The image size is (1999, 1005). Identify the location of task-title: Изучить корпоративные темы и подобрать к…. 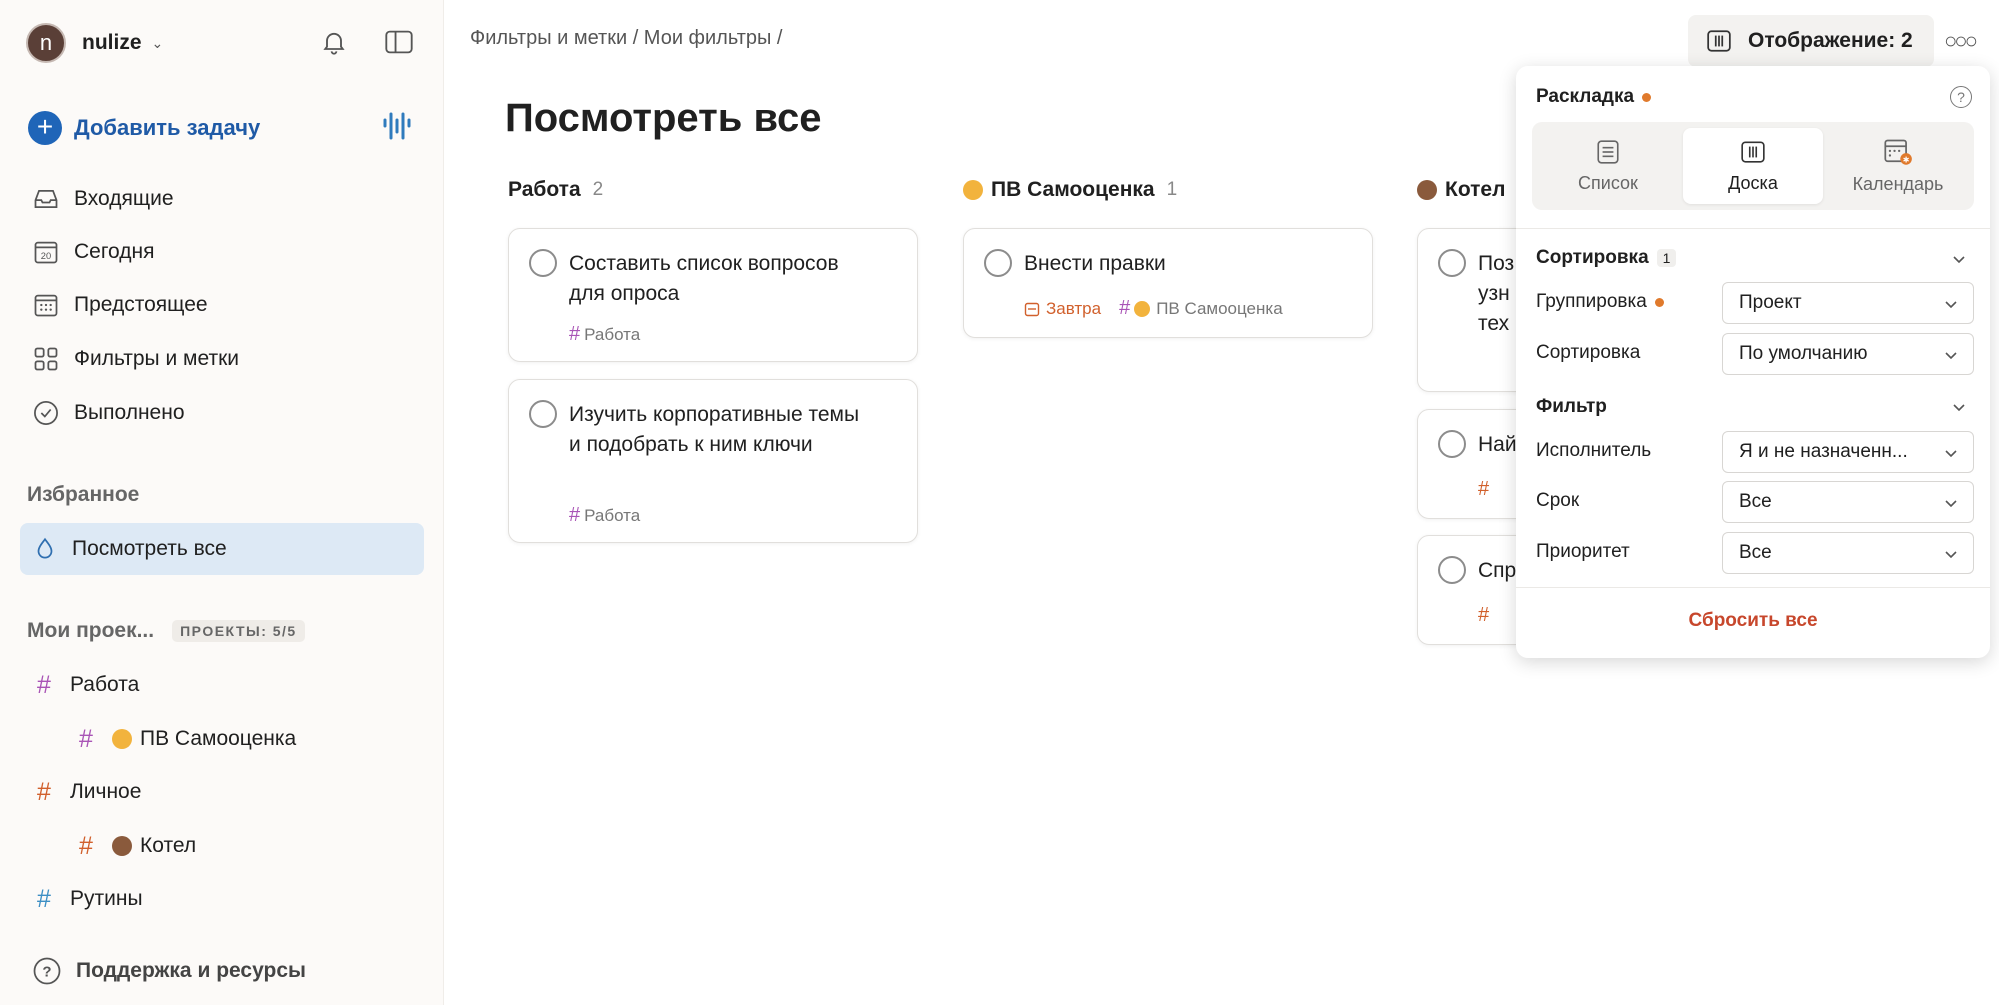
(719, 430).